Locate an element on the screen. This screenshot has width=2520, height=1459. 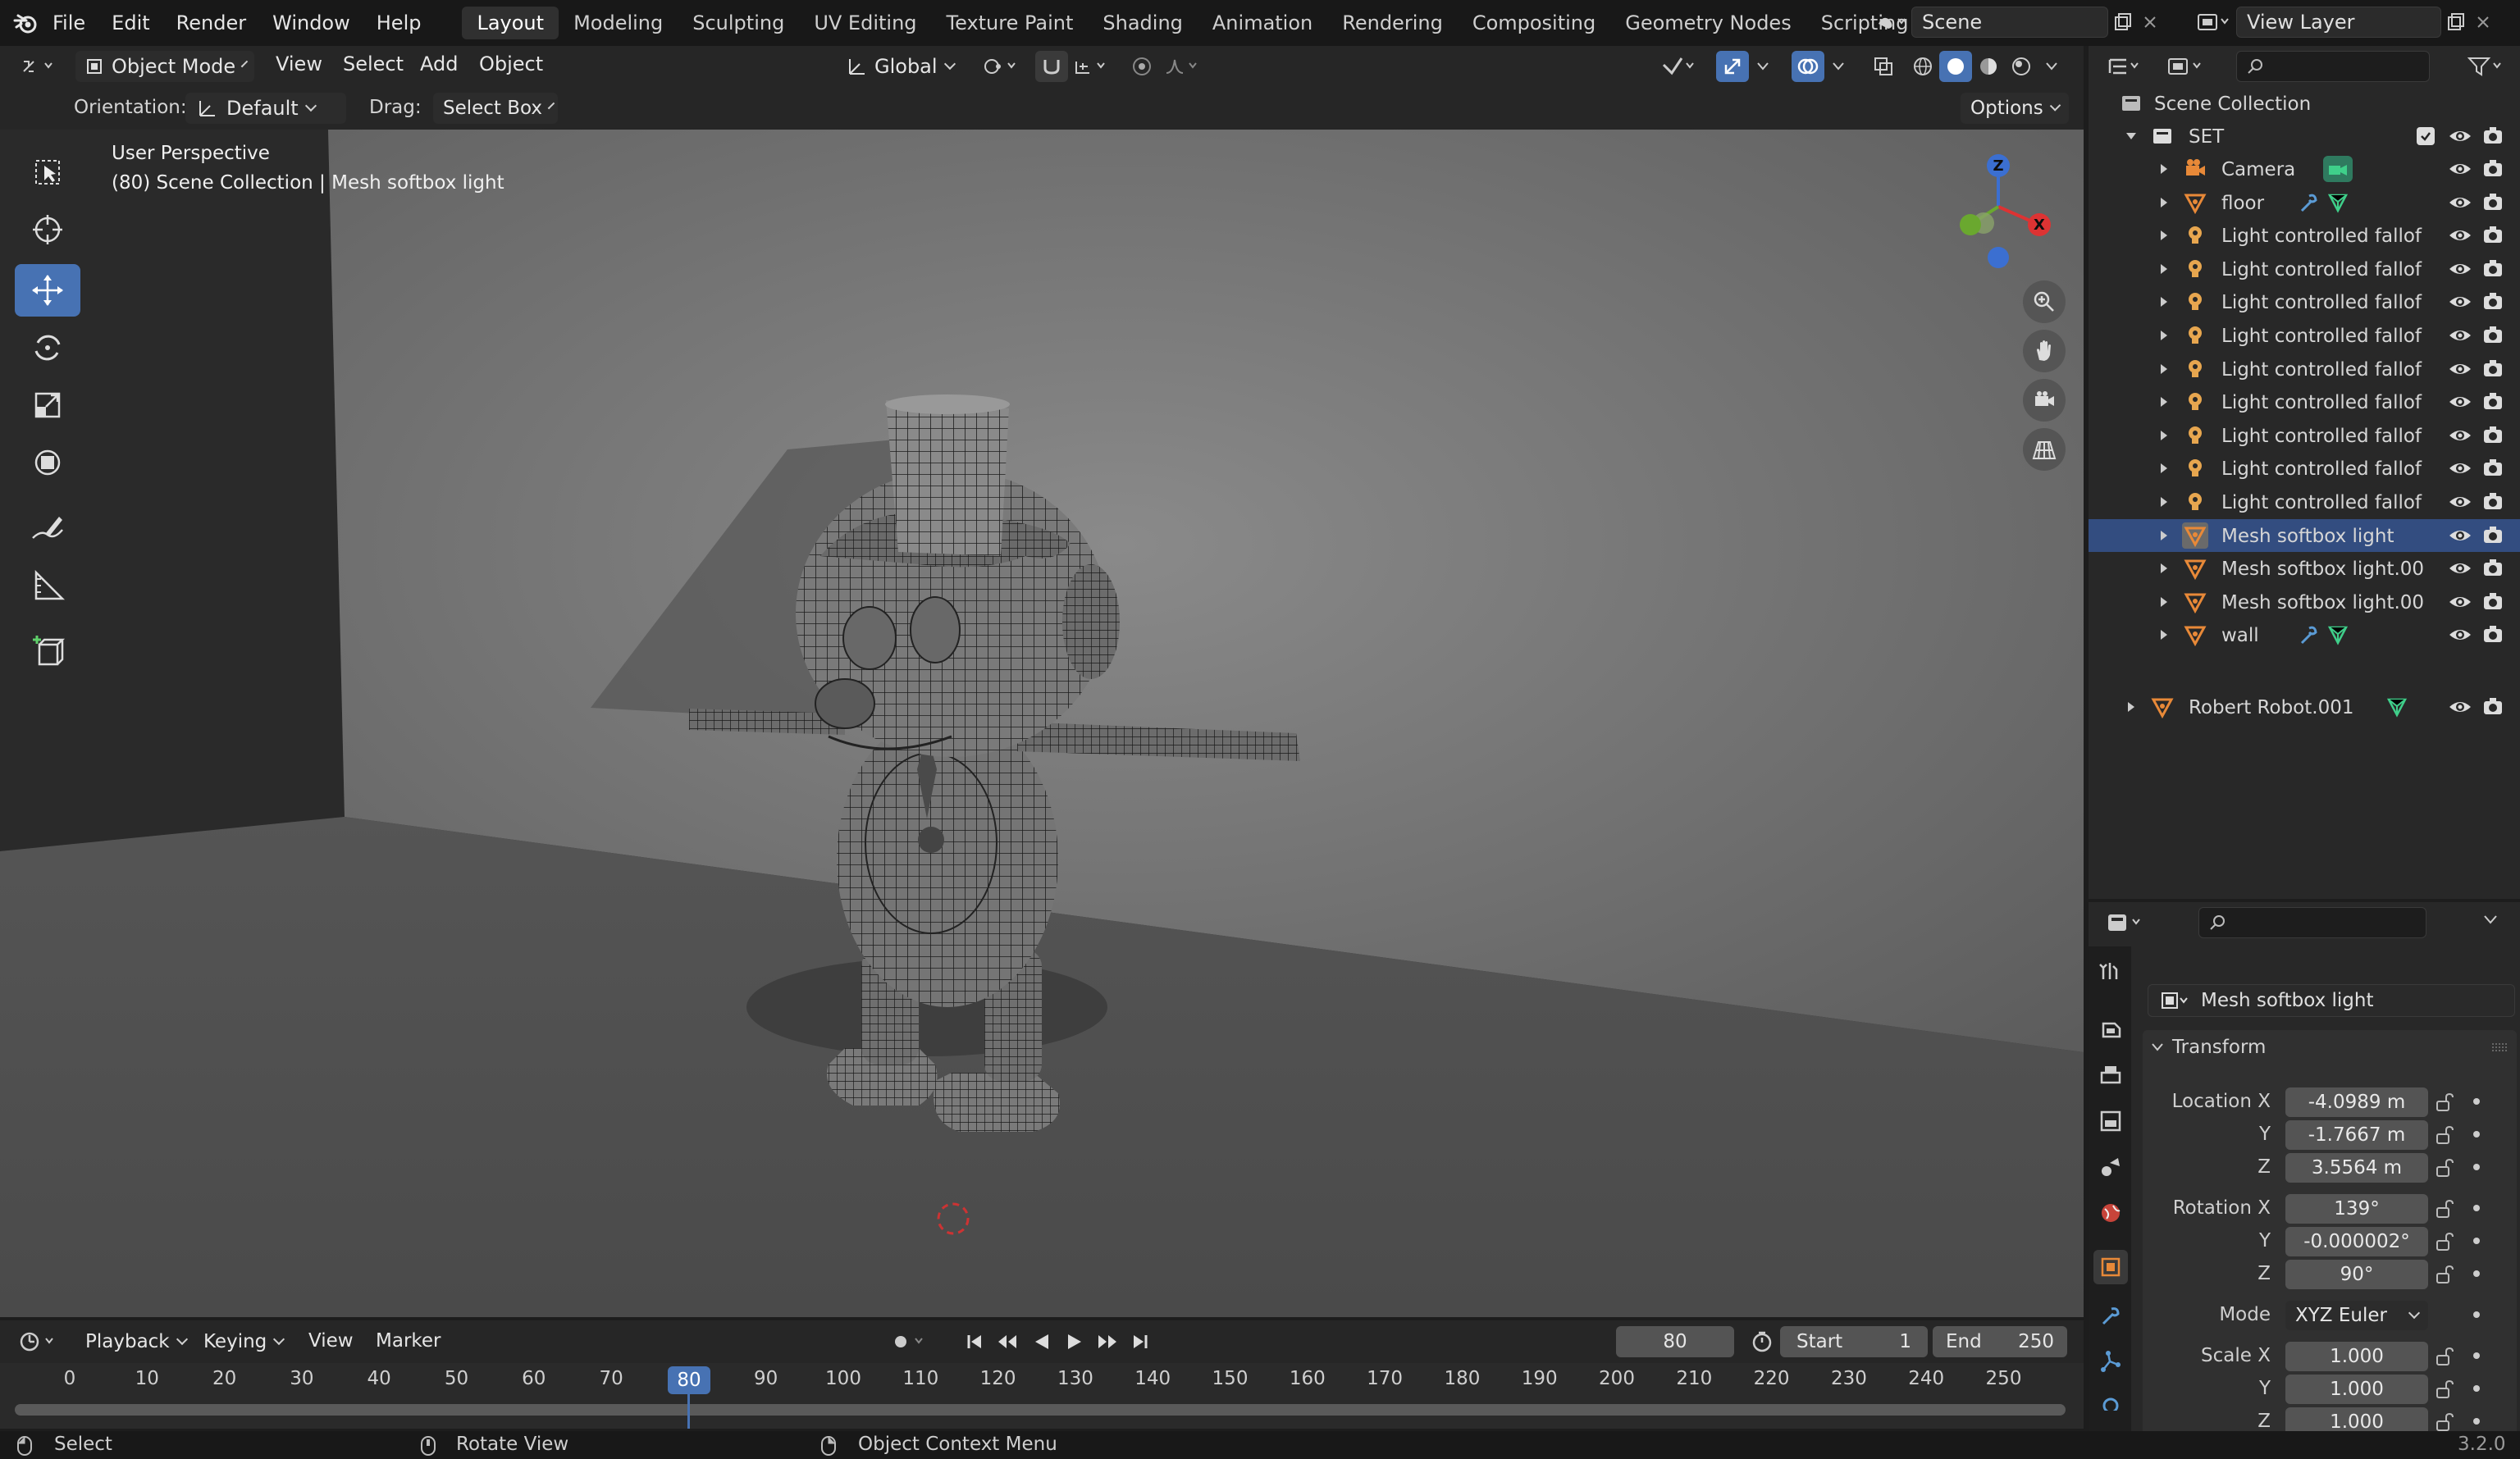
play-reverse-icon is located at coordinates (1042, 1342).